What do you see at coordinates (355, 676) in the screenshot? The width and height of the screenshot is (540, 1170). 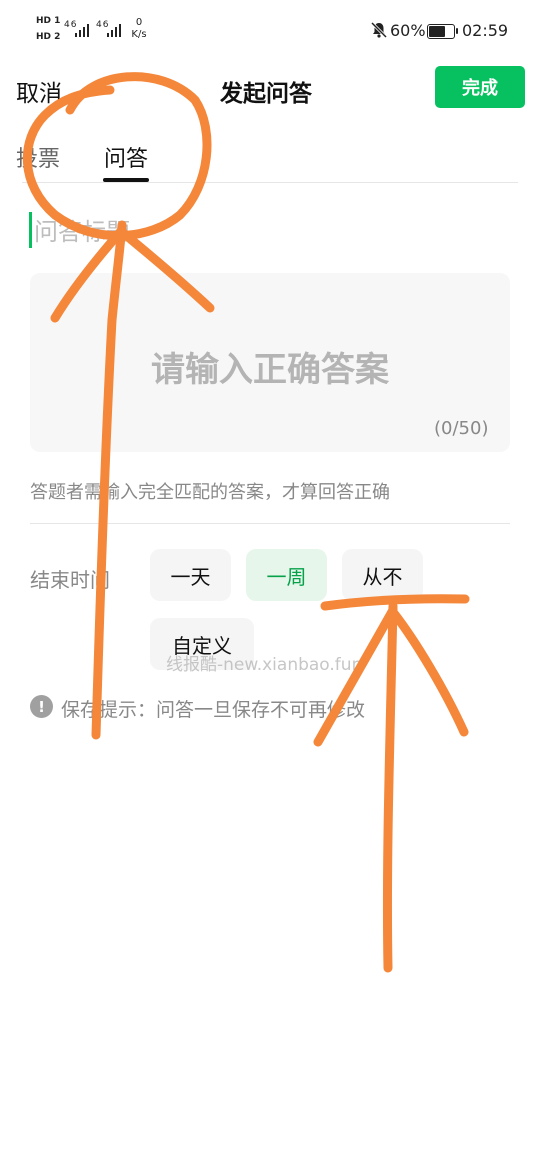 I see `annotation-arrow-right-head-left` at bounding box center [355, 676].